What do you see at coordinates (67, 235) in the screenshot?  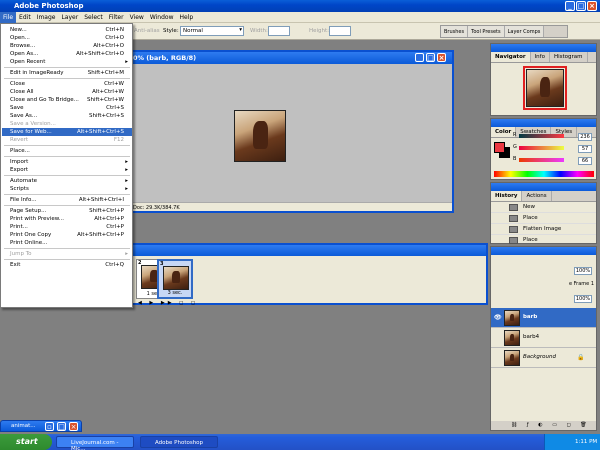 I see `file-menu-item-print-one-copy: Print One Copy Alt+Shift+Ctrl+P` at bounding box center [67, 235].